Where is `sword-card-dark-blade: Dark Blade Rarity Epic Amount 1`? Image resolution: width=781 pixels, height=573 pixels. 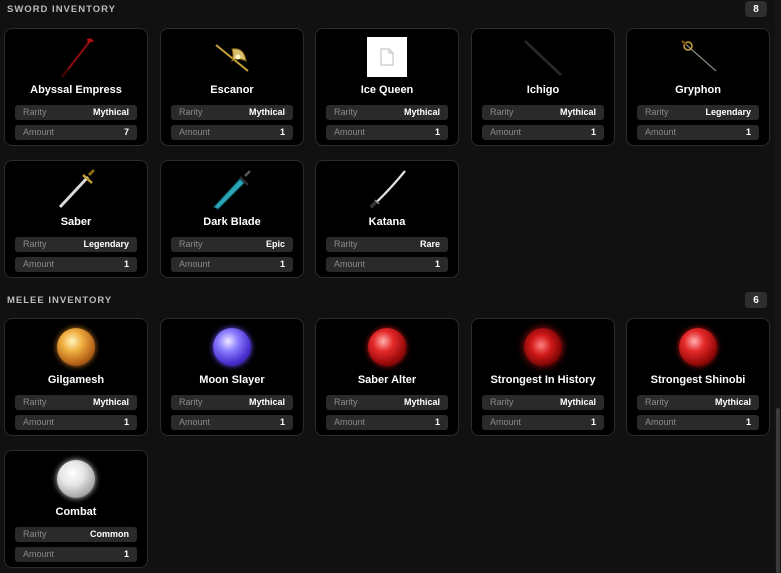 sword-card-dark-blade: Dark Blade Rarity Epic Amount 1 is located at coordinates (232, 219).